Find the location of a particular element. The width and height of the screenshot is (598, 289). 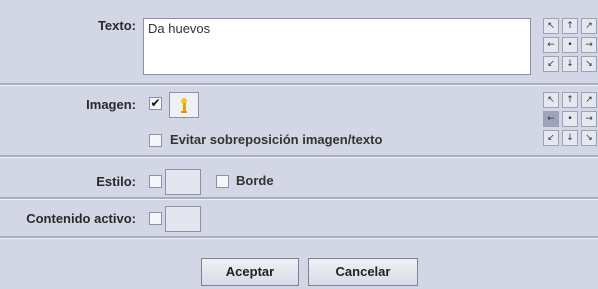

align-center-button: • is located at coordinates (570, 45).